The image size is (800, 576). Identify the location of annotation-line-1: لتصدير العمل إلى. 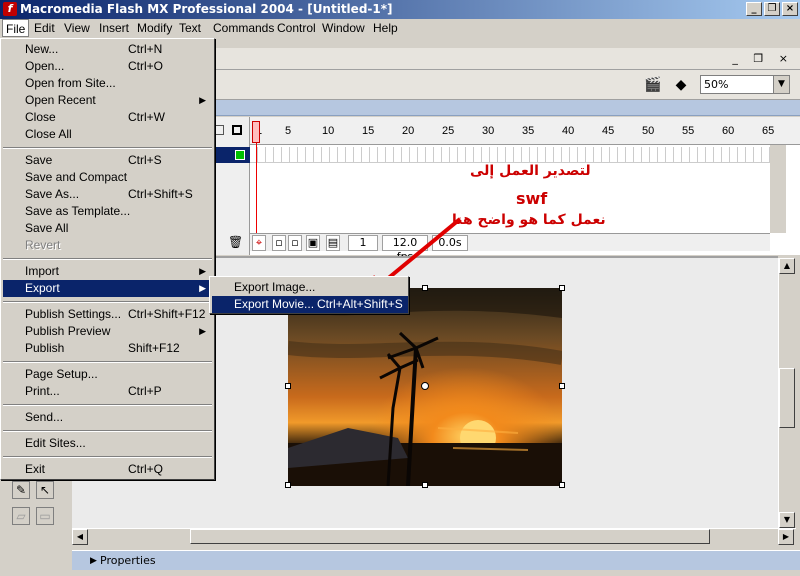
(530, 171).